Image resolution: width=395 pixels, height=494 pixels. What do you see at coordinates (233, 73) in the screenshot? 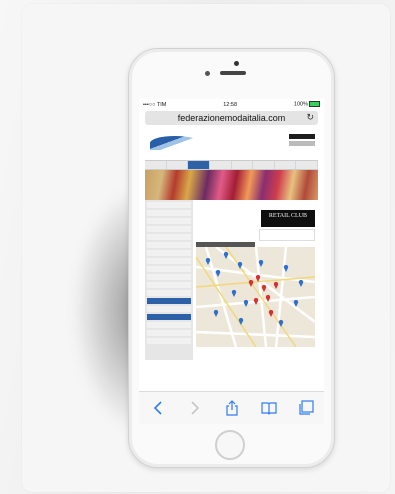
I see `earpiece-speaker` at bounding box center [233, 73].